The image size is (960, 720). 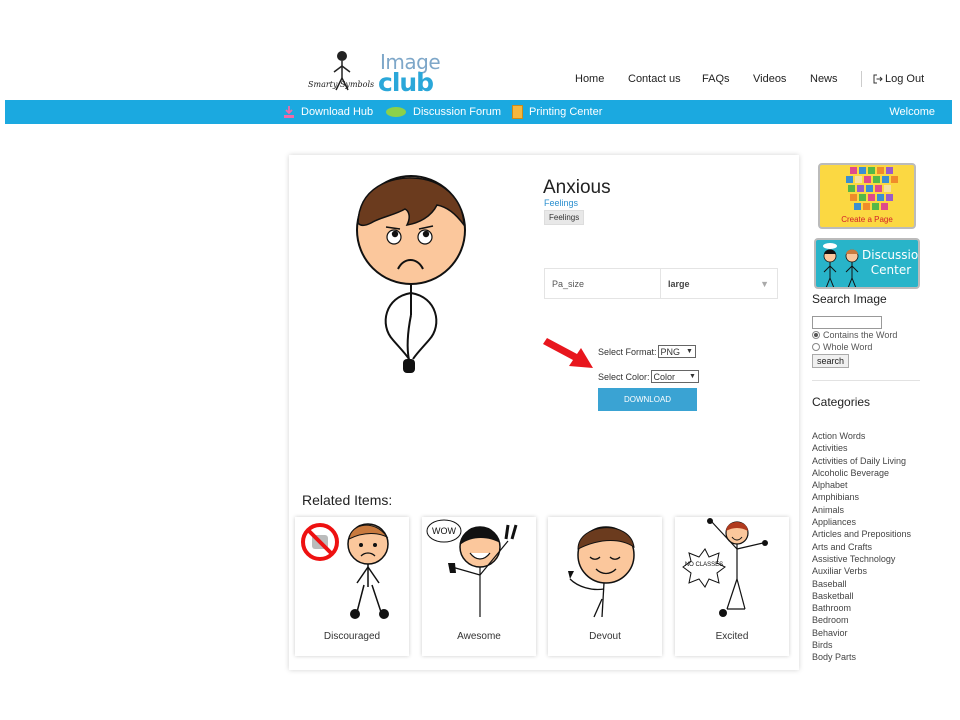 What do you see at coordinates (872, 657) in the screenshot?
I see `category-item: Body Parts` at bounding box center [872, 657].